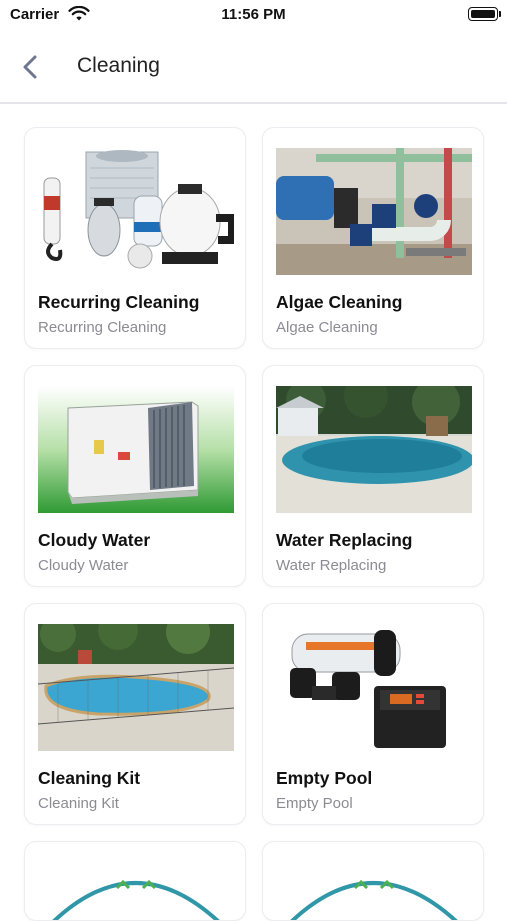 The height and width of the screenshot is (921, 507). I want to click on status-bar: Carrier 11:56 PM, so click(253, 15).